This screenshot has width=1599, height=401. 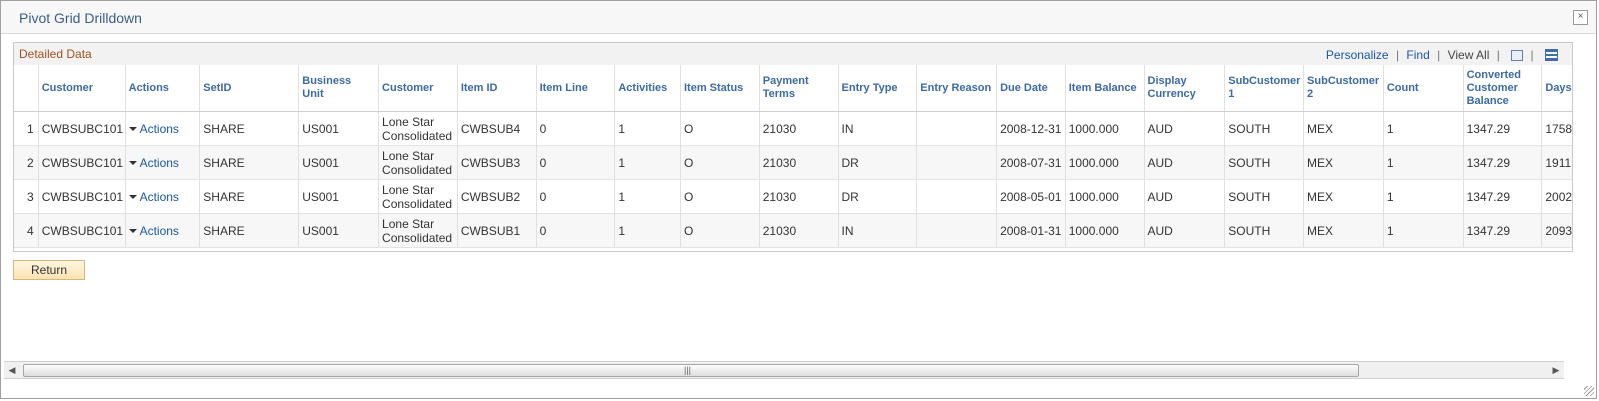 What do you see at coordinates (1589, 391) in the screenshot?
I see `resize-handle-icon` at bounding box center [1589, 391].